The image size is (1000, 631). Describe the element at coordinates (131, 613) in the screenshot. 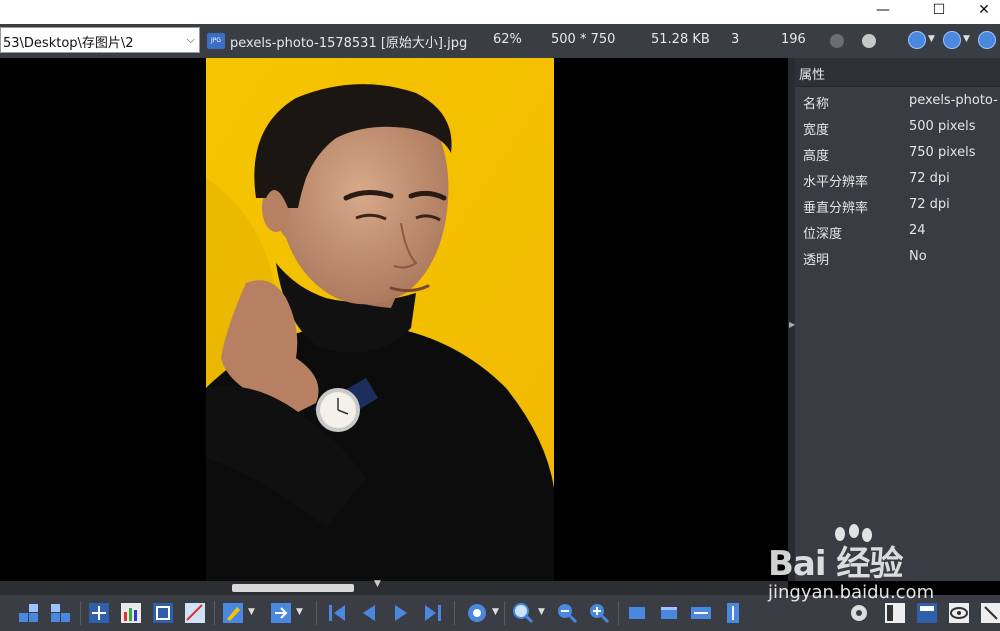

I see `histogram-icon` at that location.